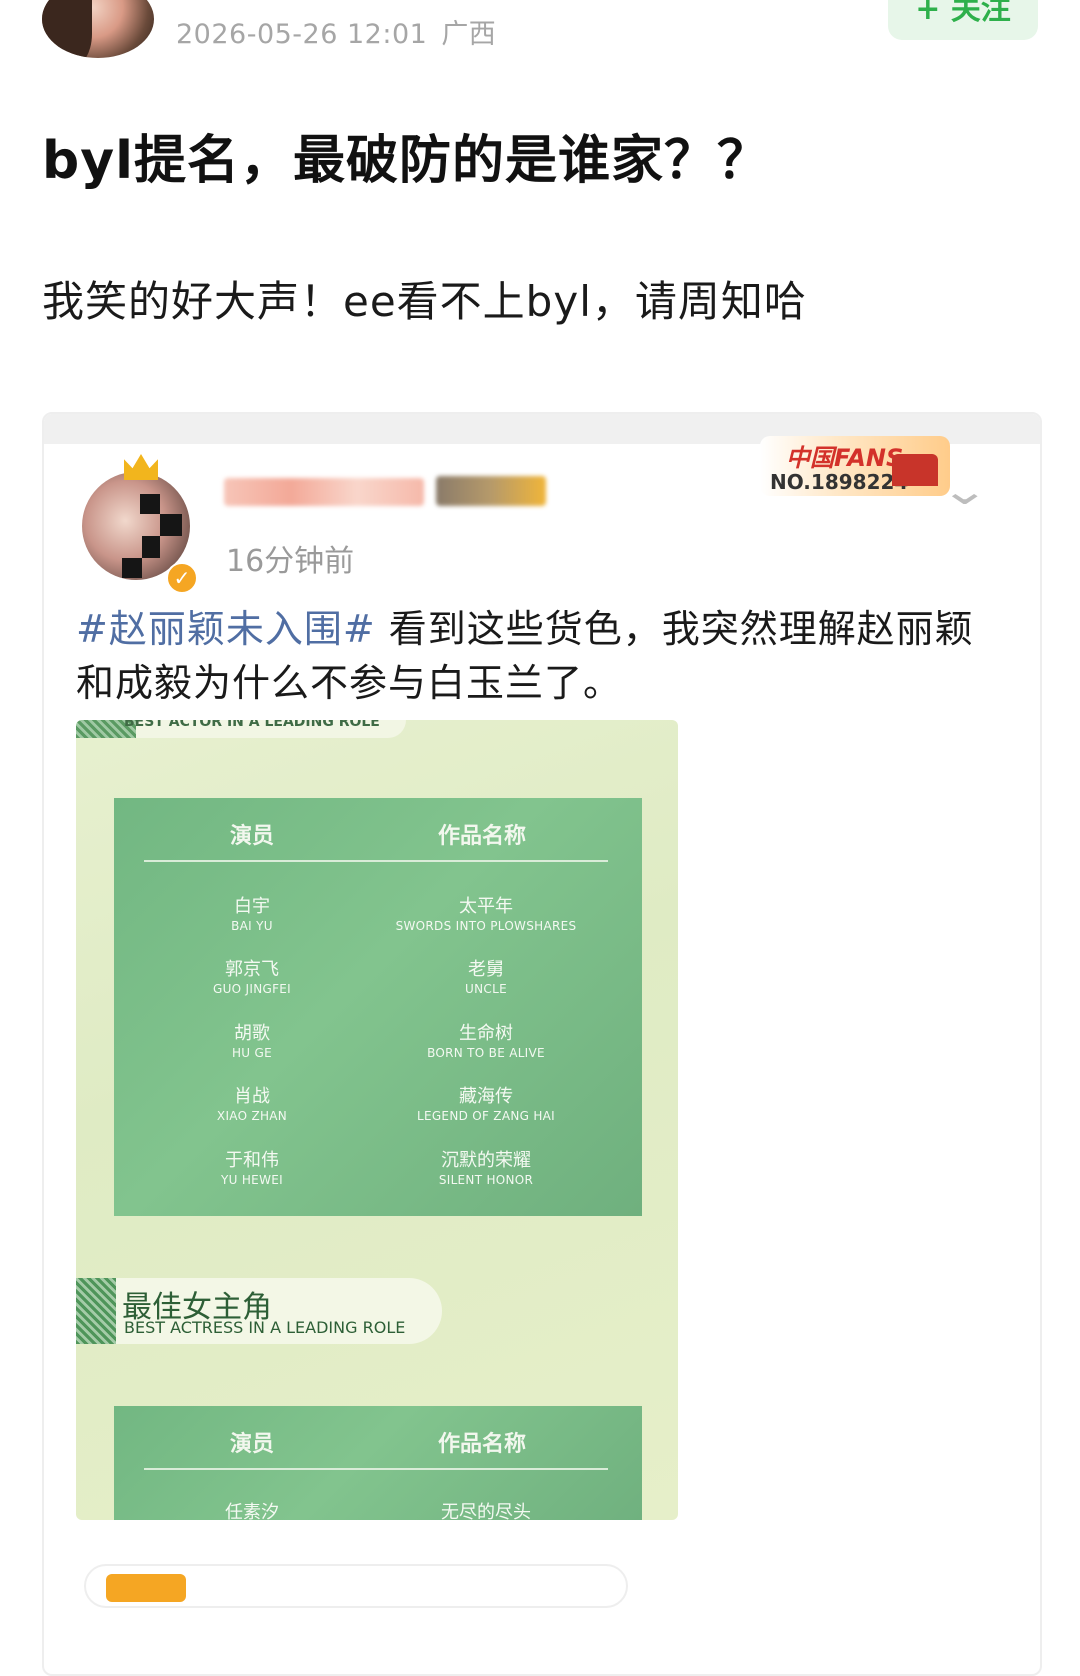 The image size is (1080, 1676). What do you see at coordinates (290, 561) in the screenshot?
I see `quoted-post-time: 16分钟前` at bounding box center [290, 561].